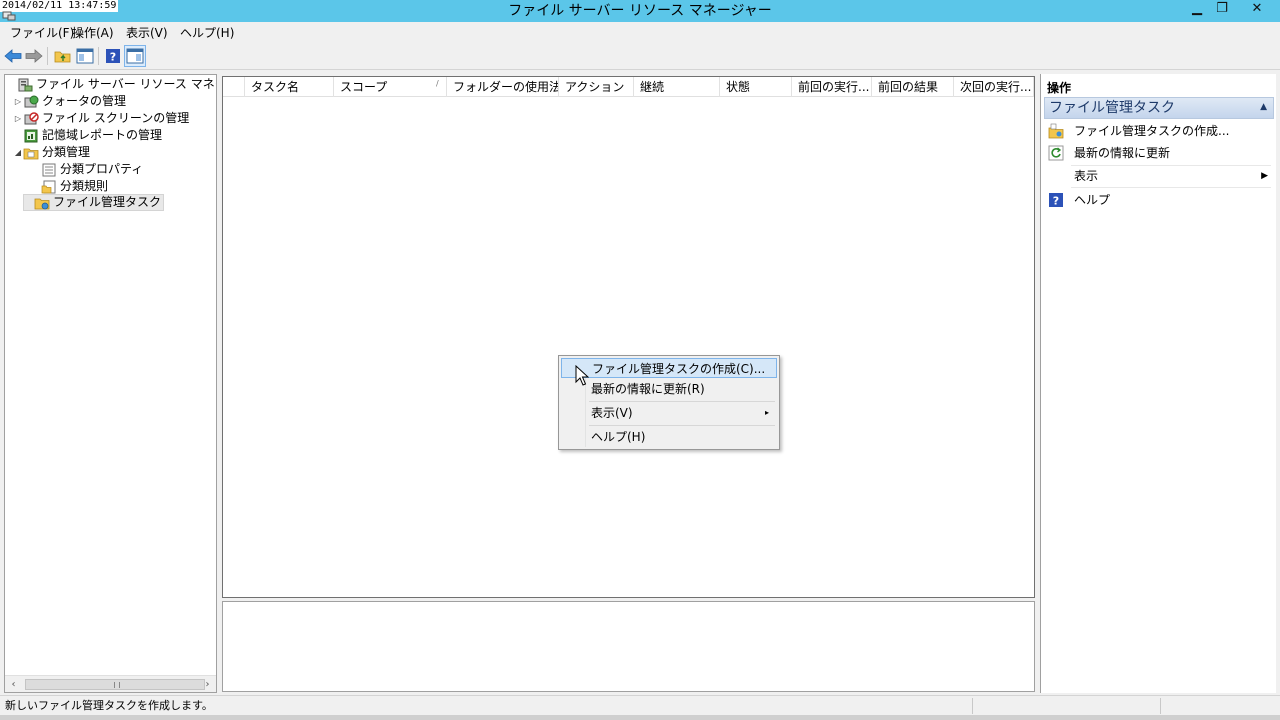  What do you see at coordinates (59, 6) in the screenshot?
I see `timestamp-overlay: 2014/02/11 13:47:59` at bounding box center [59, 6].